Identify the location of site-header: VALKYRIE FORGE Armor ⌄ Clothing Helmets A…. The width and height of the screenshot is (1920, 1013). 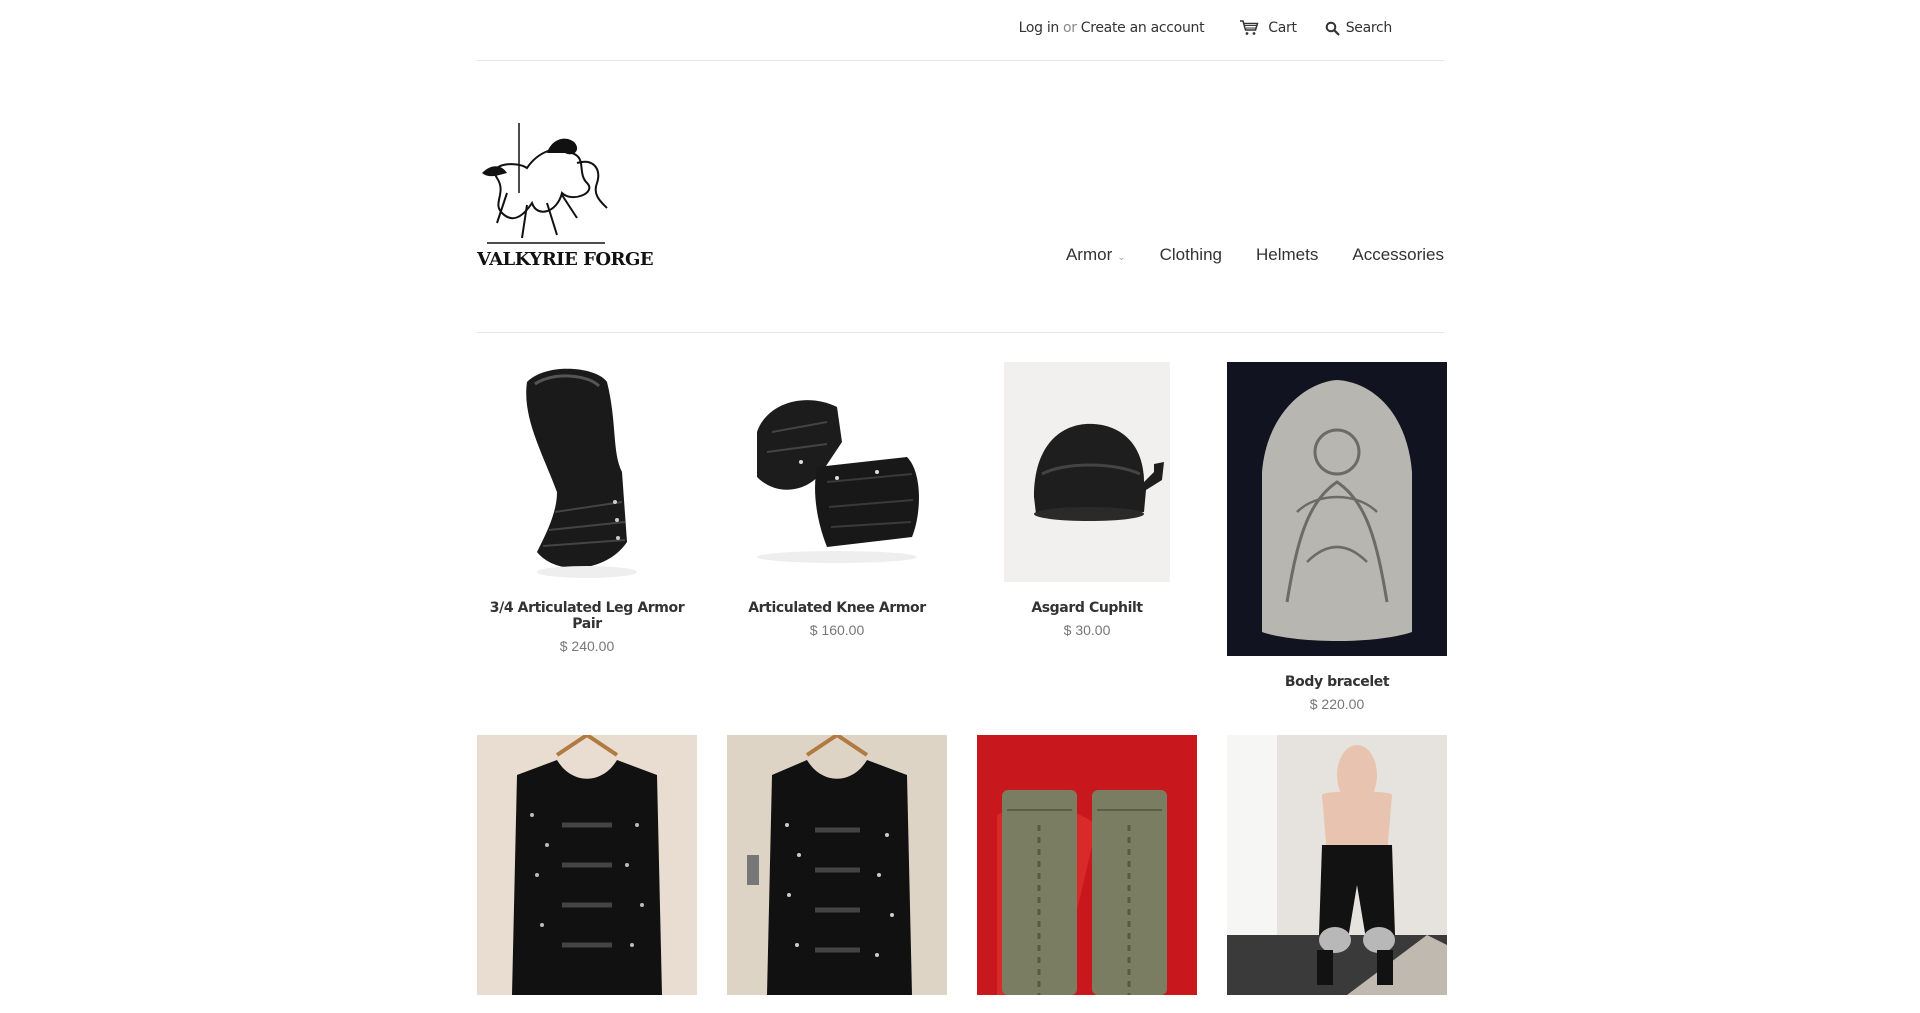
(960, 197).